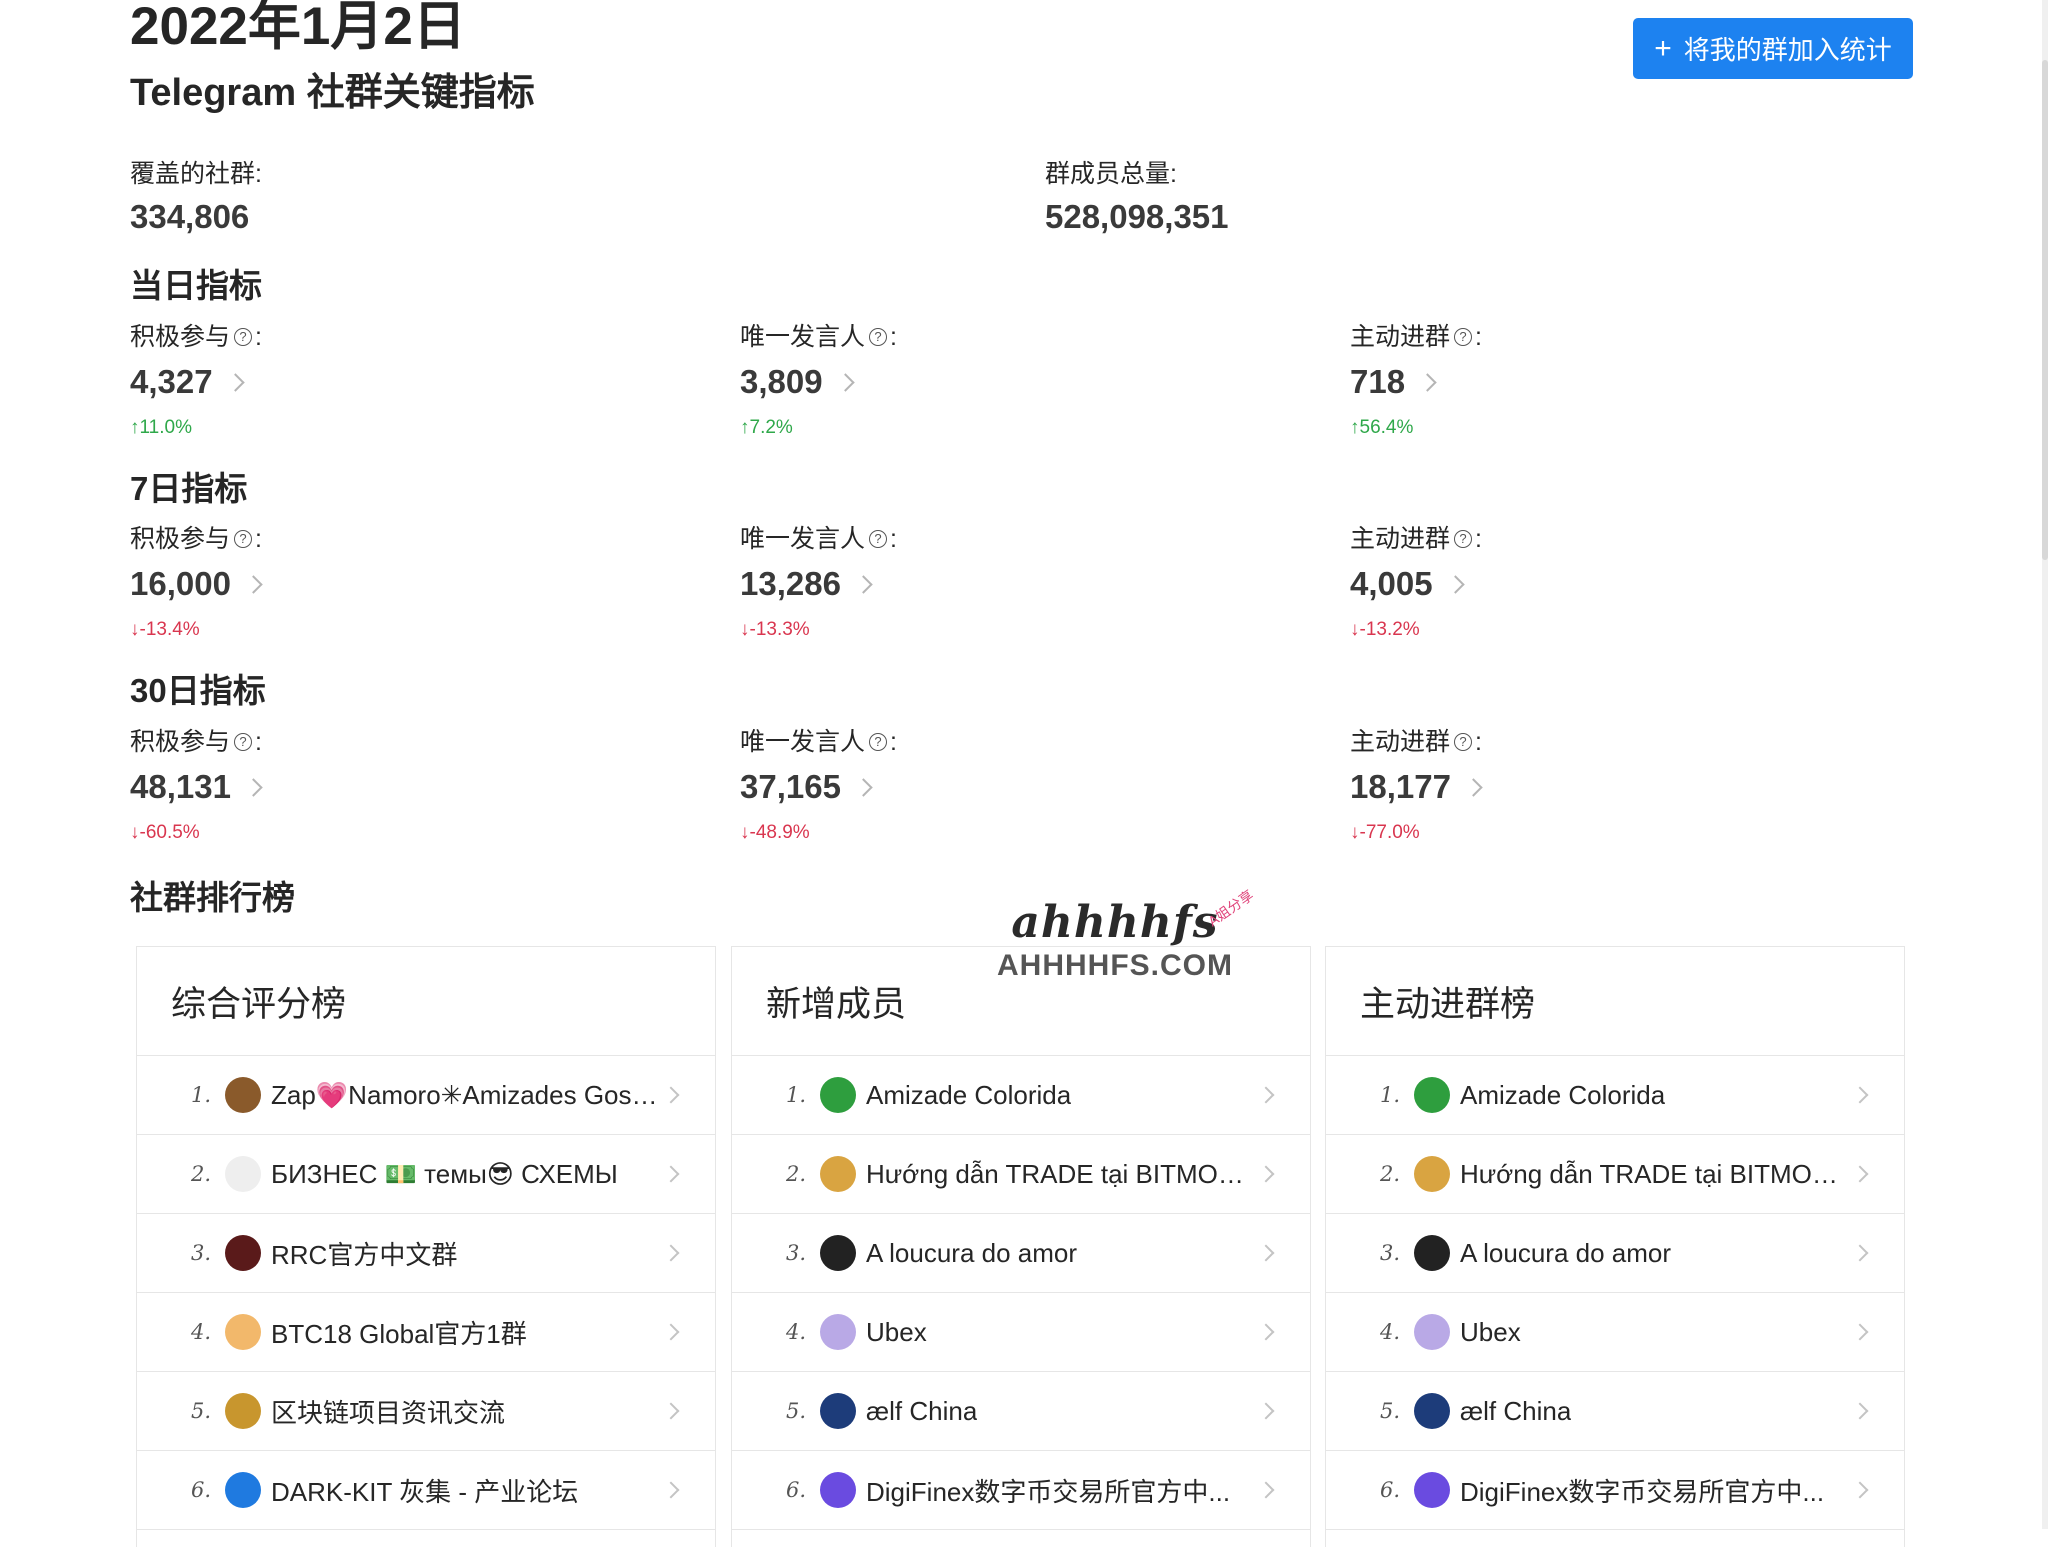  I want to click on metric-7day-unique-speakers: 唯一发言人?: 13,286 ↓-13.3%, so click(1020, 587).